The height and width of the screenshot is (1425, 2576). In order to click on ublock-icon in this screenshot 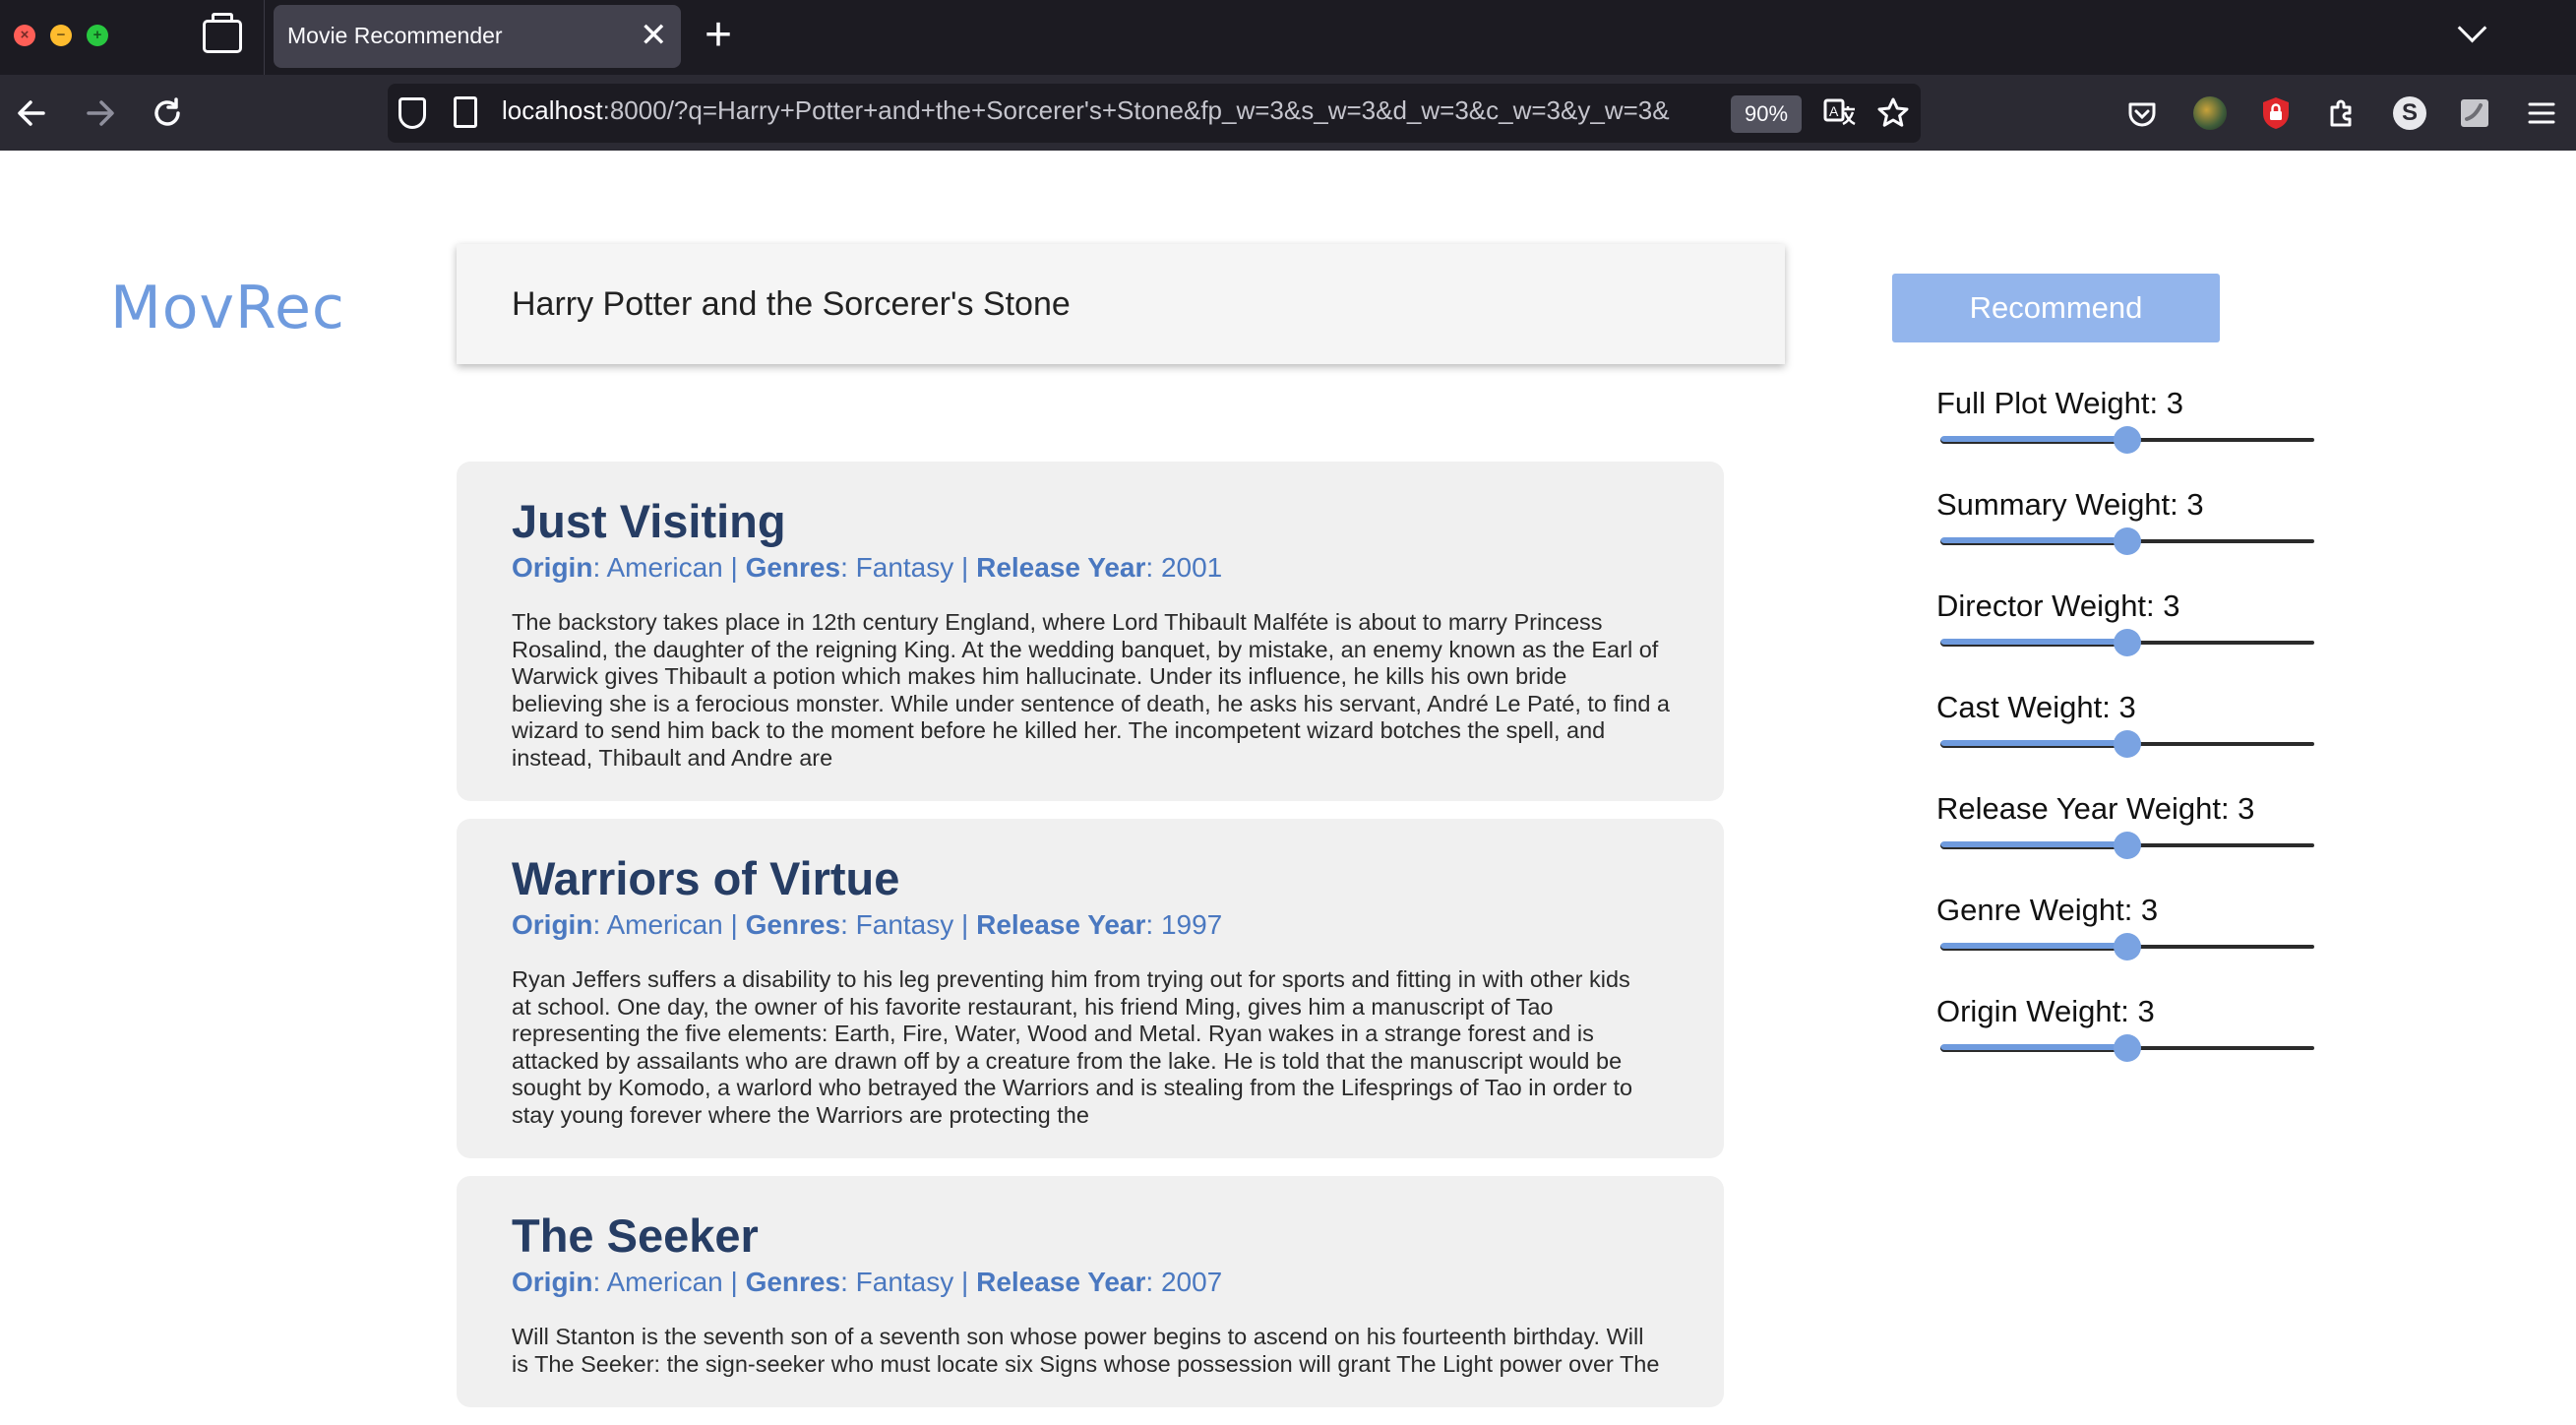, I will do `click(2276, 113)`.